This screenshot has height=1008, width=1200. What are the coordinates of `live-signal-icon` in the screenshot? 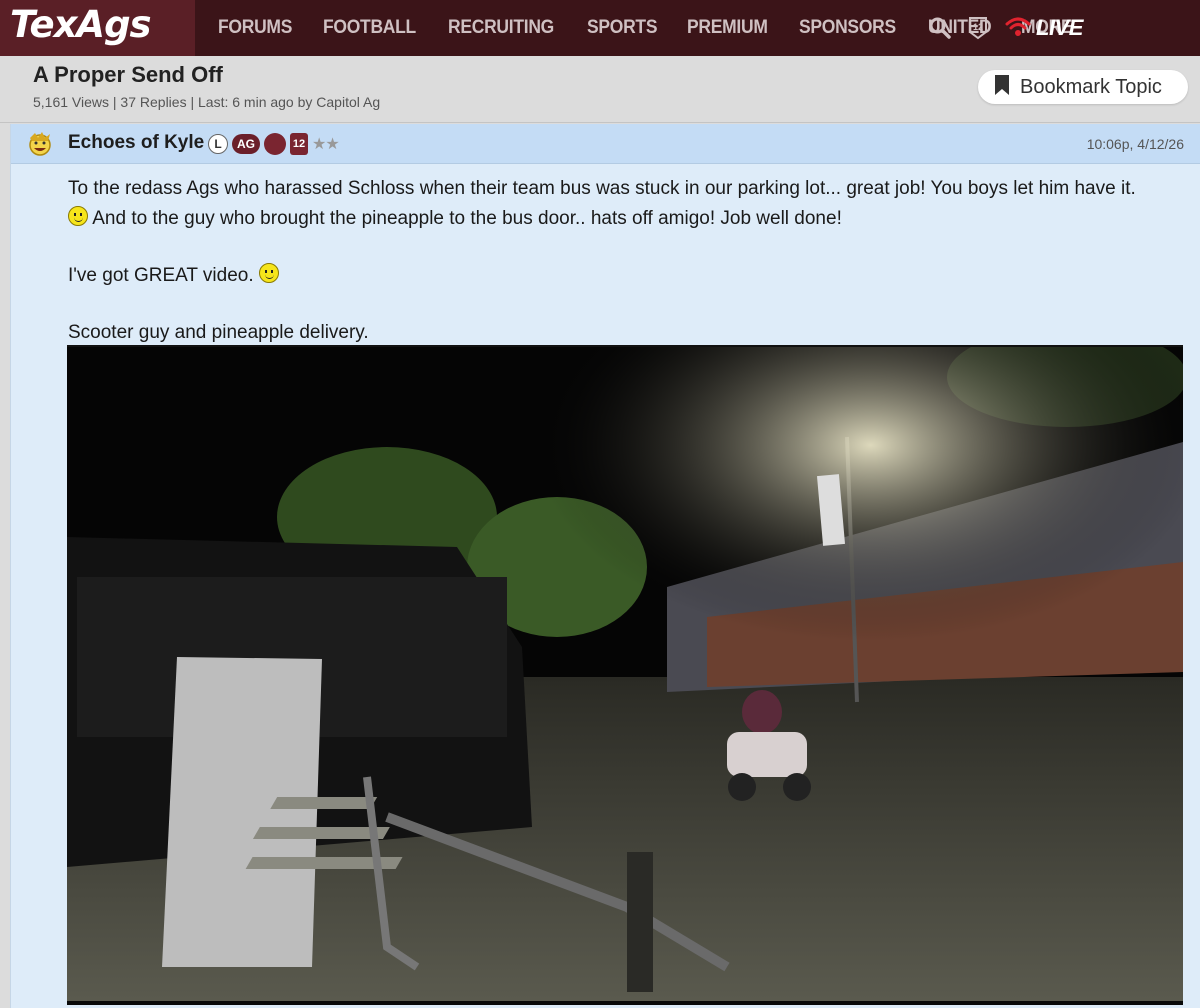 It's located at (1018, 28).